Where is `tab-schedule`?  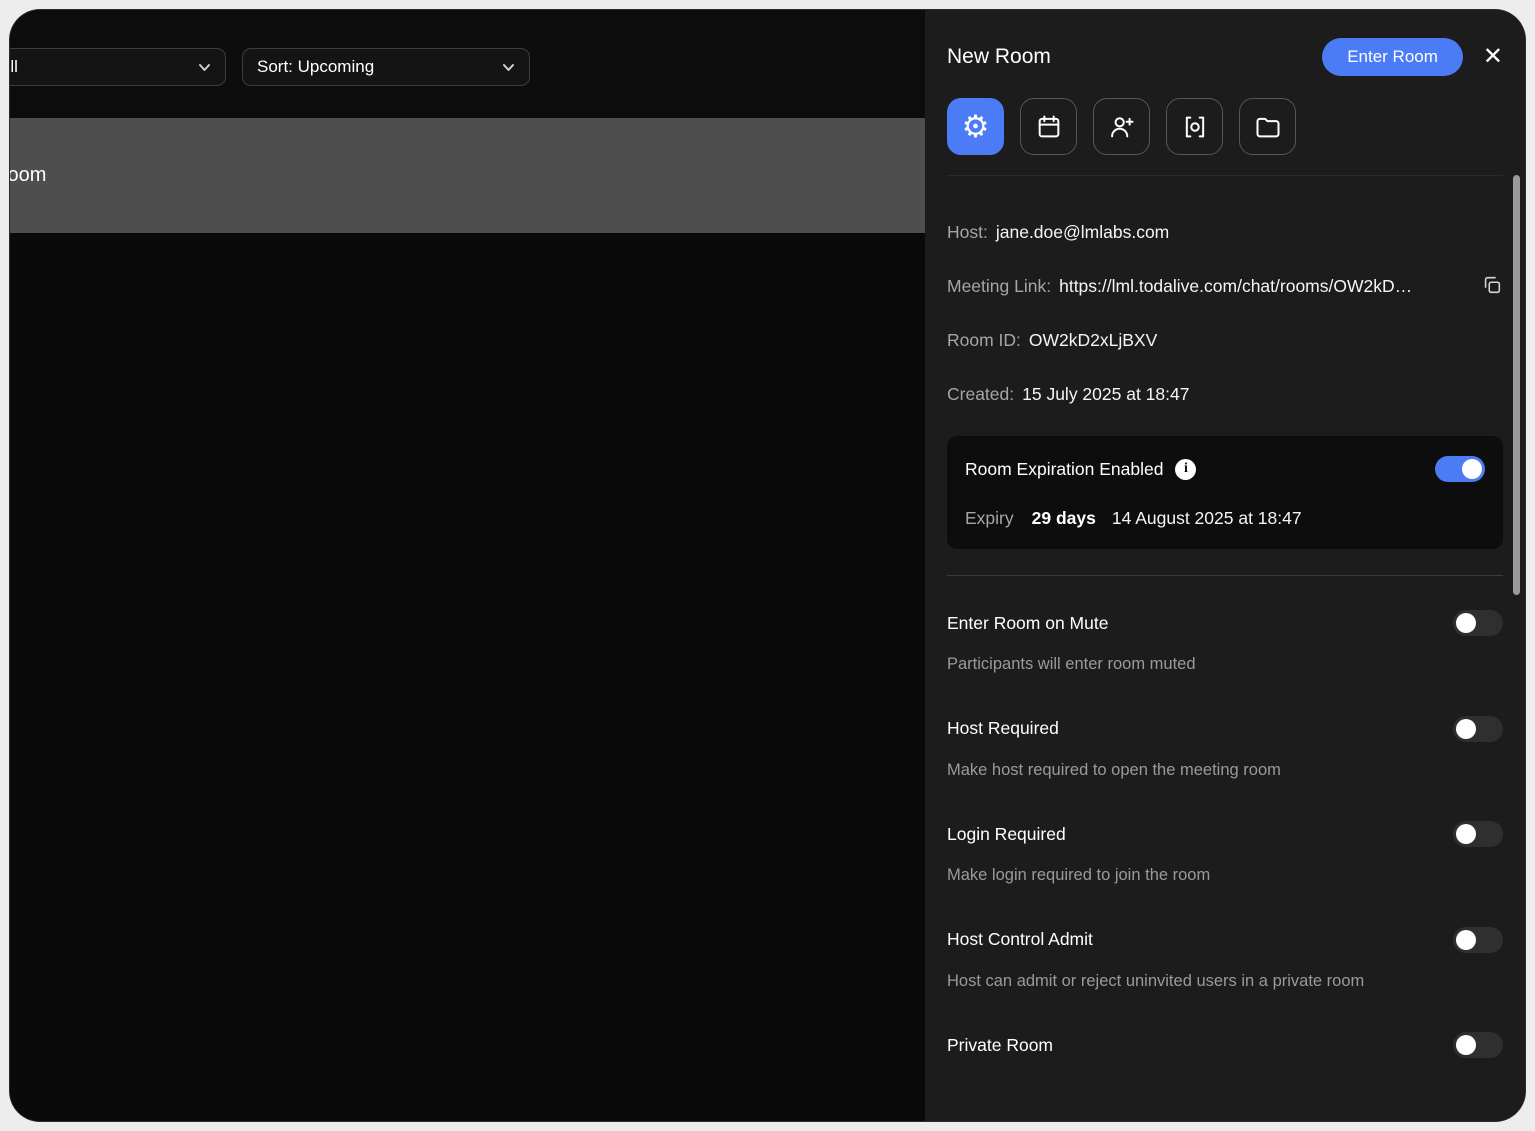 tab-schedule is located at coordinates (1048, 126).